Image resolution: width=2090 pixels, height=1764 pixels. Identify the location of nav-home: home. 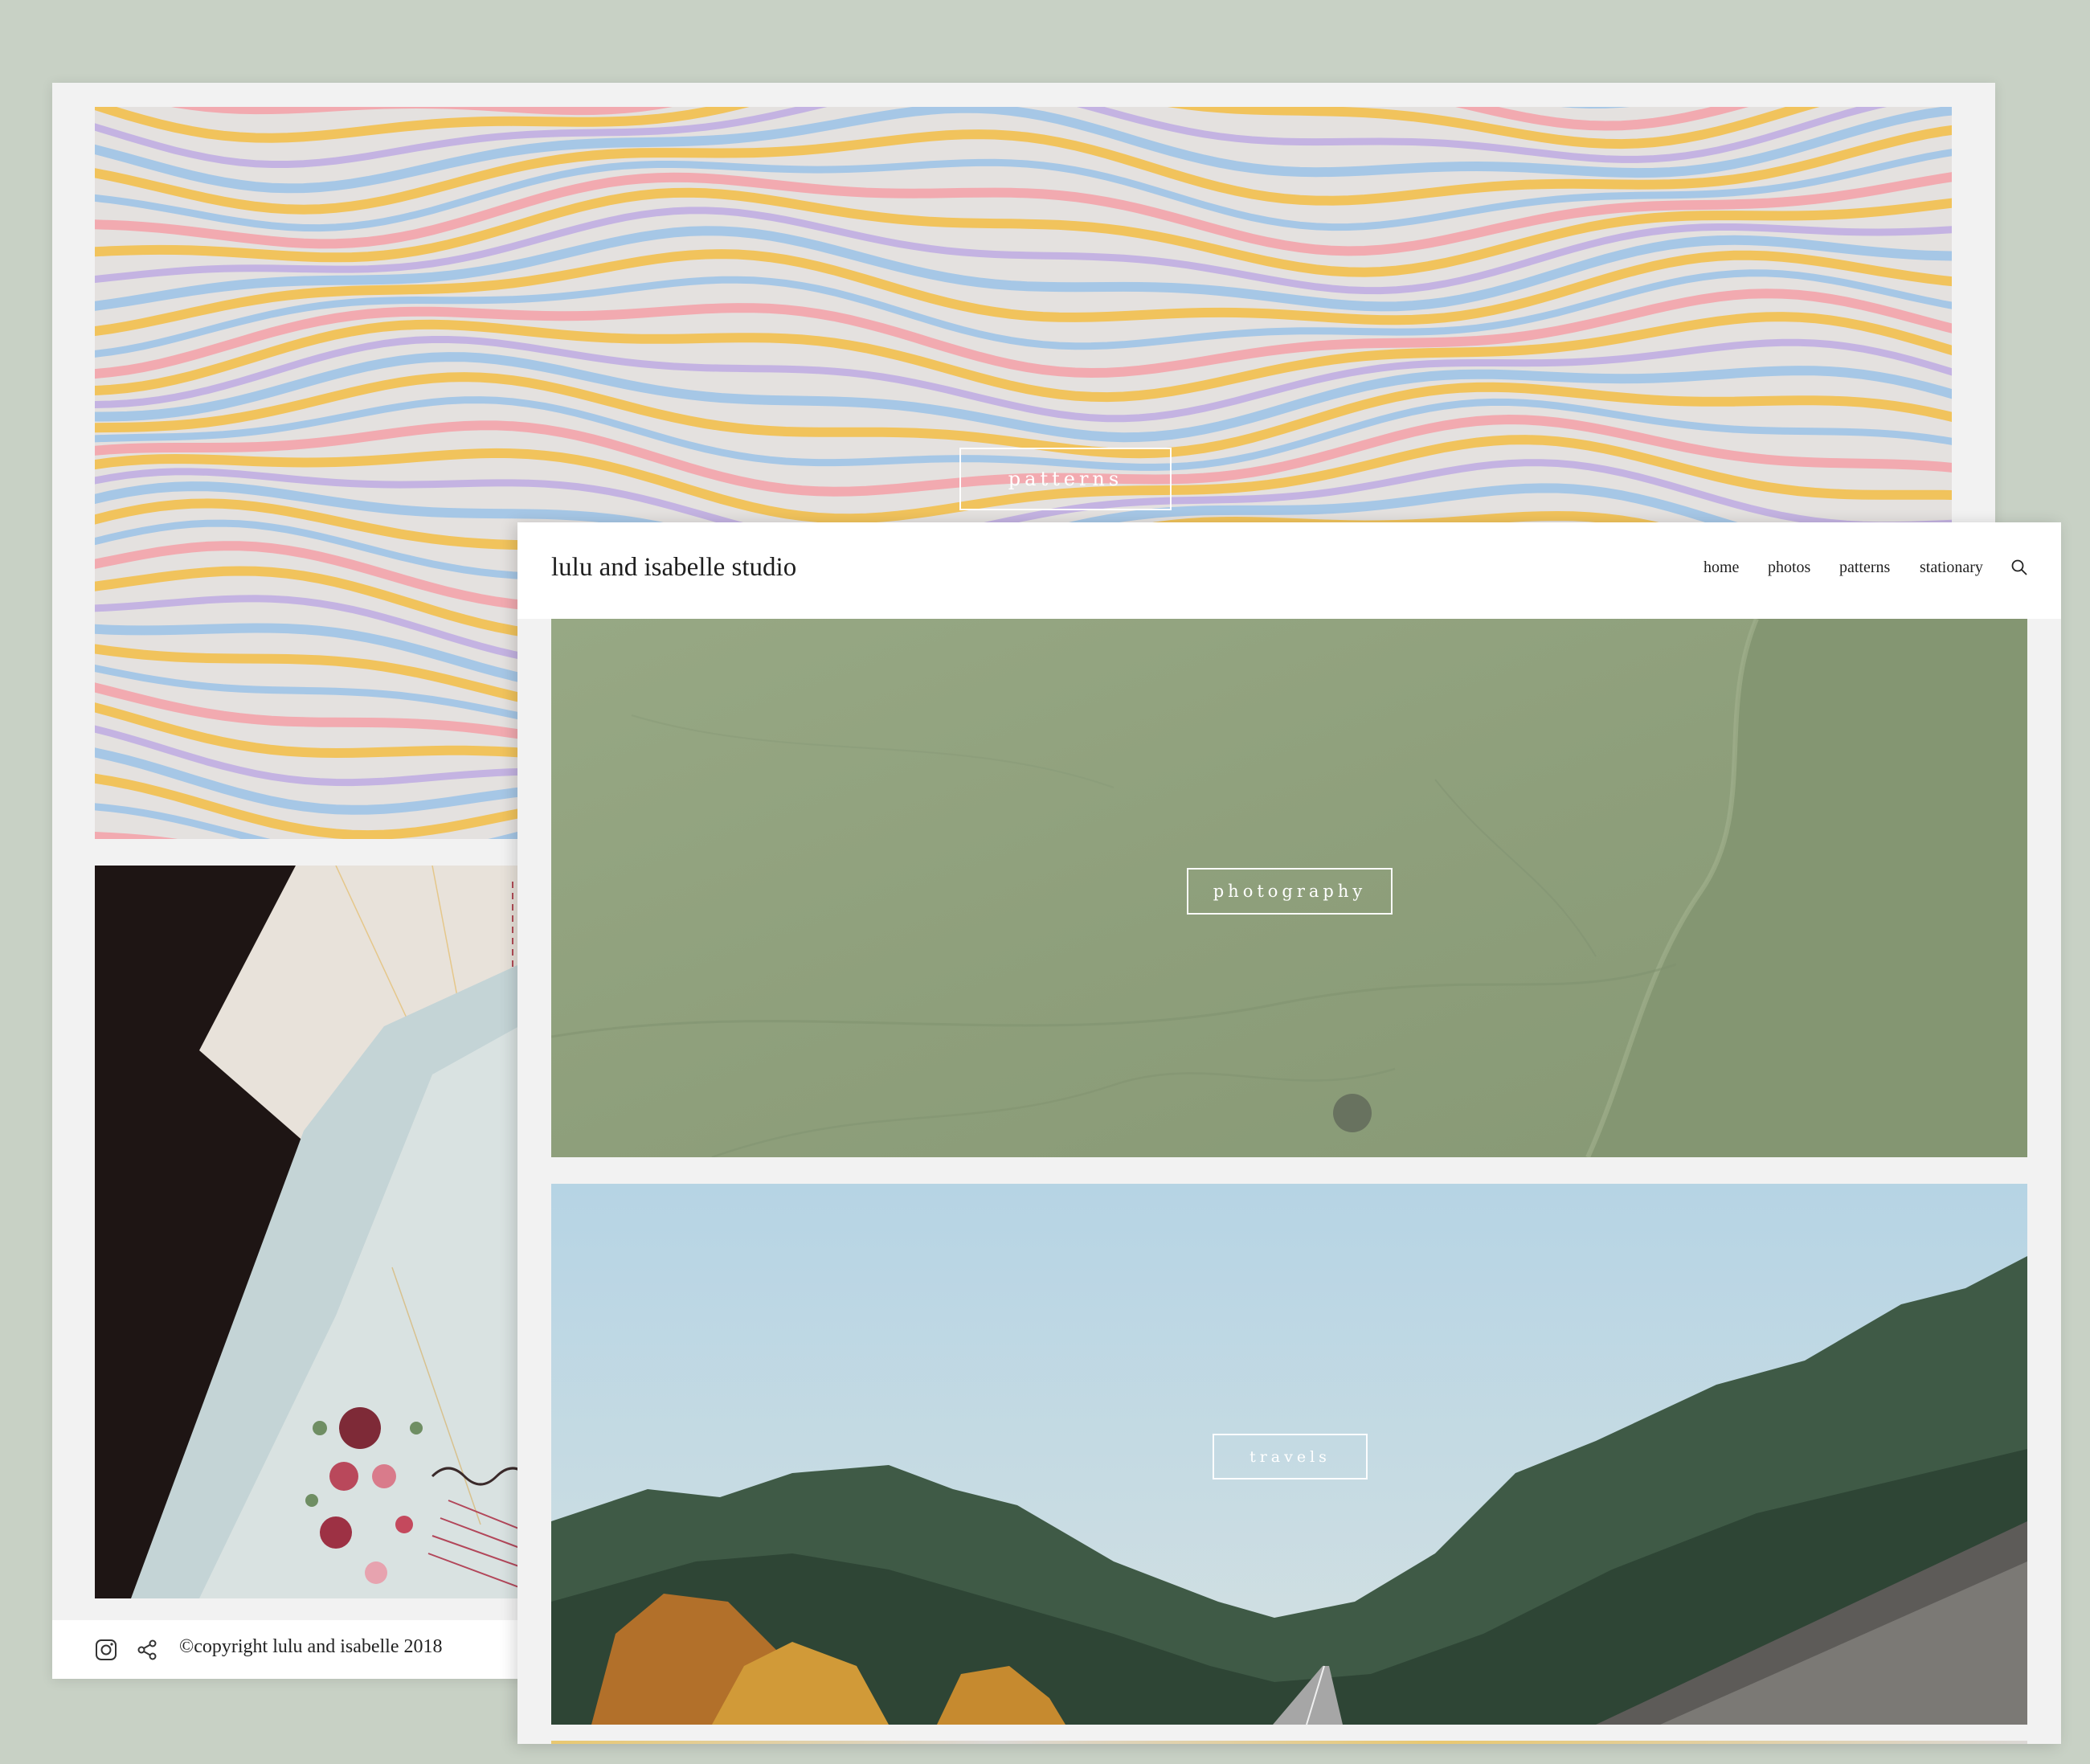
(1721, 568).